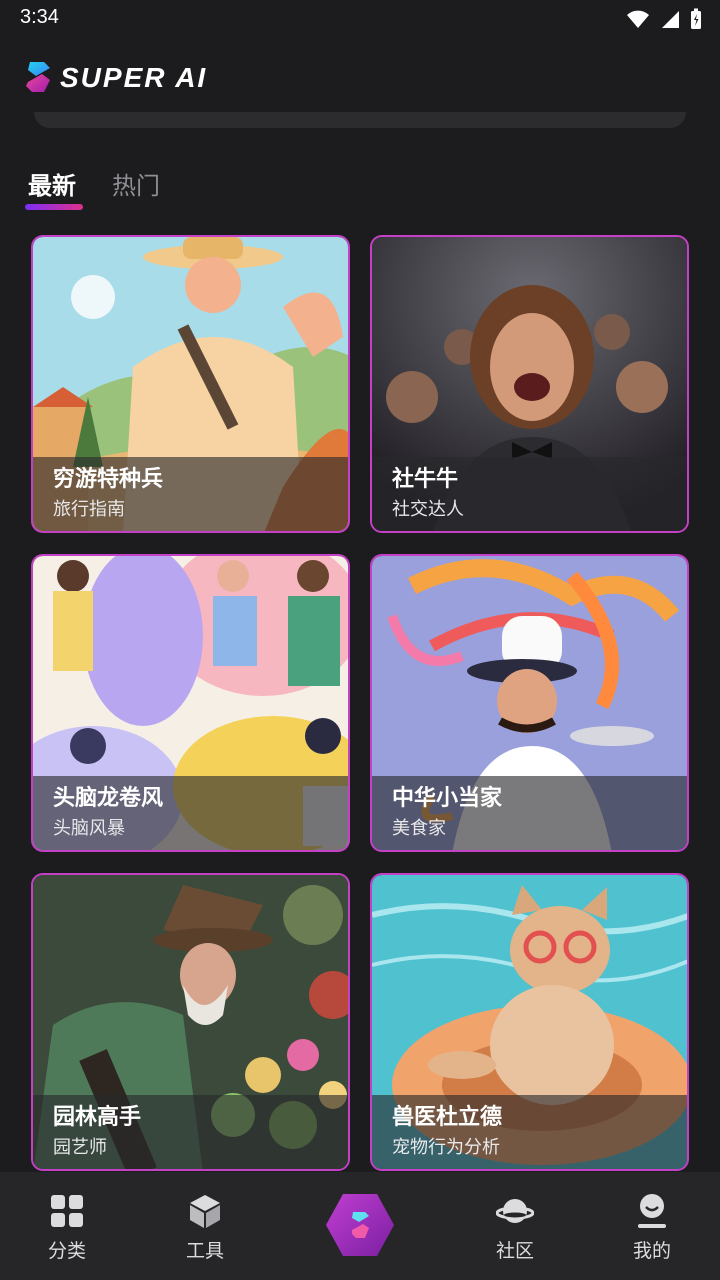 This screenshot has height=1280, width=720. What do you see at coordinates (136, 183) in the screenshot?
I see `tab-hot: 热门` at bounding box center [136, 183].